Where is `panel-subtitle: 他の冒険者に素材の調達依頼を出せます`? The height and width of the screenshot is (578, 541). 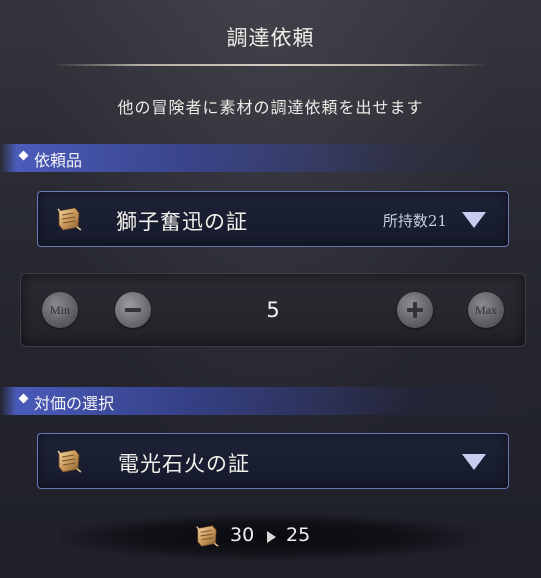 panel-subtitle: 他の冒険者に素材の調達依頼を出せます is located at coordinates (270, 107).